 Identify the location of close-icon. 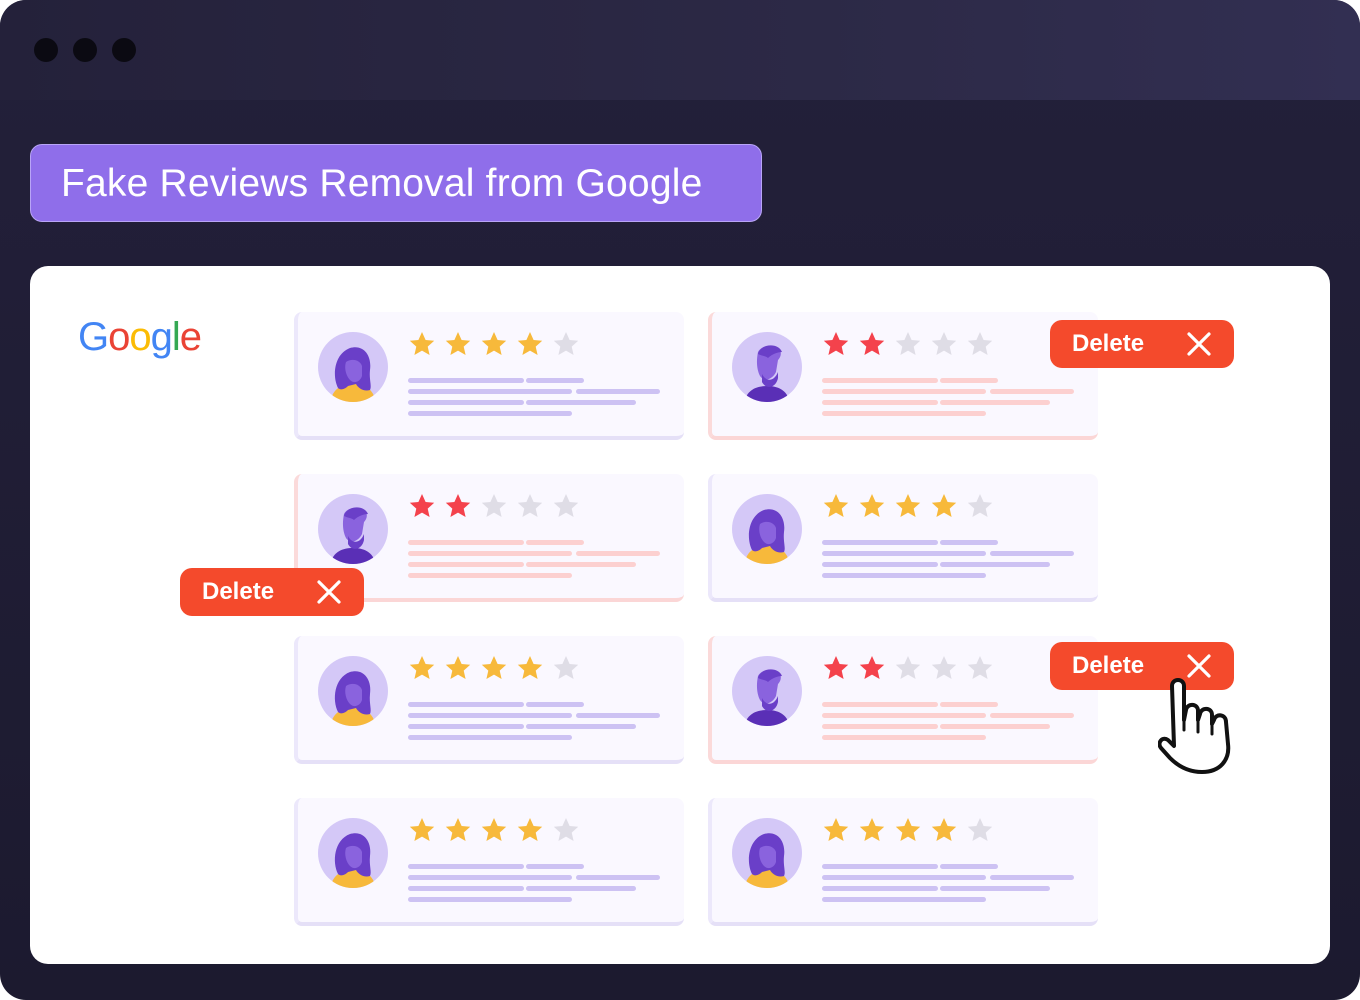
(1199, 344).